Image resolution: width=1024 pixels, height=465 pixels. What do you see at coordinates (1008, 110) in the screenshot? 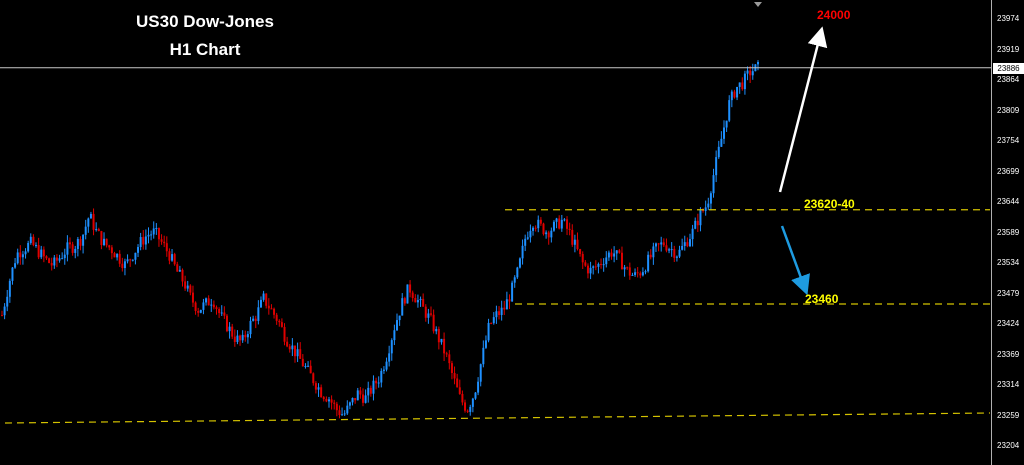
I see `price-axis-tick: 23809` at bounding box center [1008, 110].